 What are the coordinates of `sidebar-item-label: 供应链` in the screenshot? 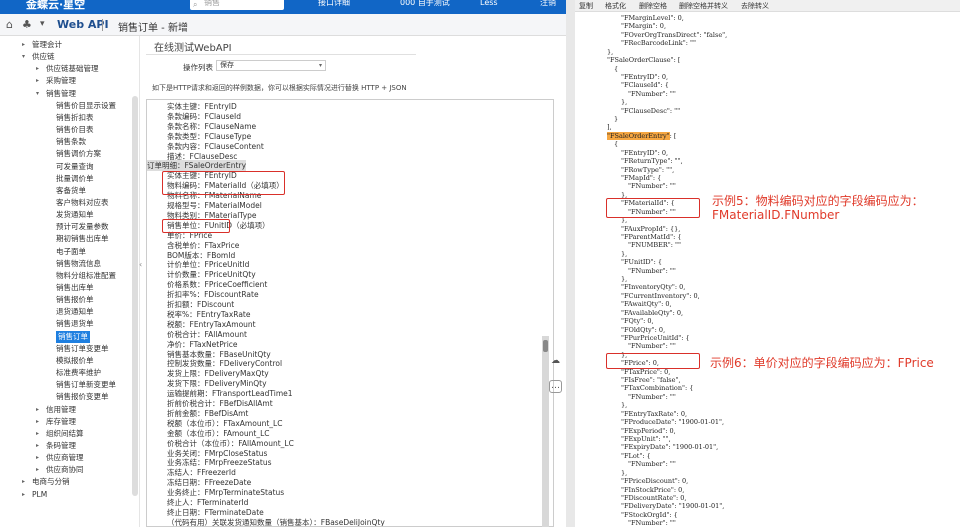 It's located at (43, 57).